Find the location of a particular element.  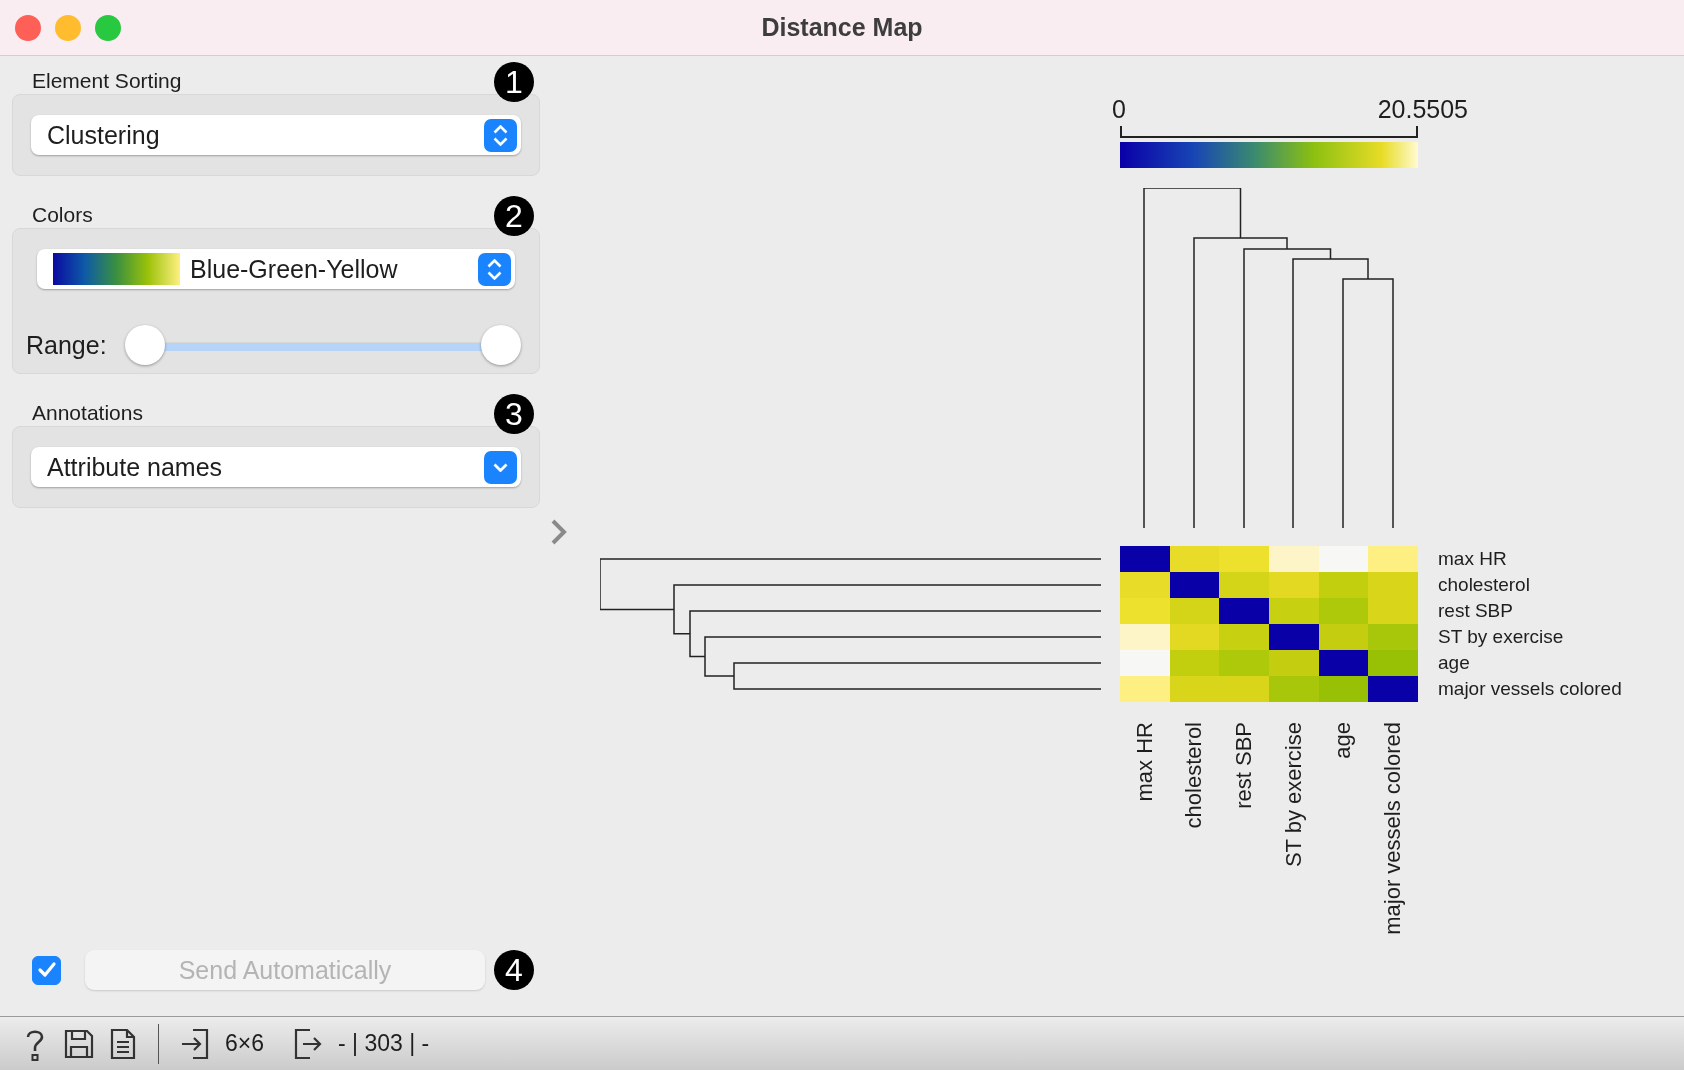

window-title: Distance Map is located at coordinates (842, 27).